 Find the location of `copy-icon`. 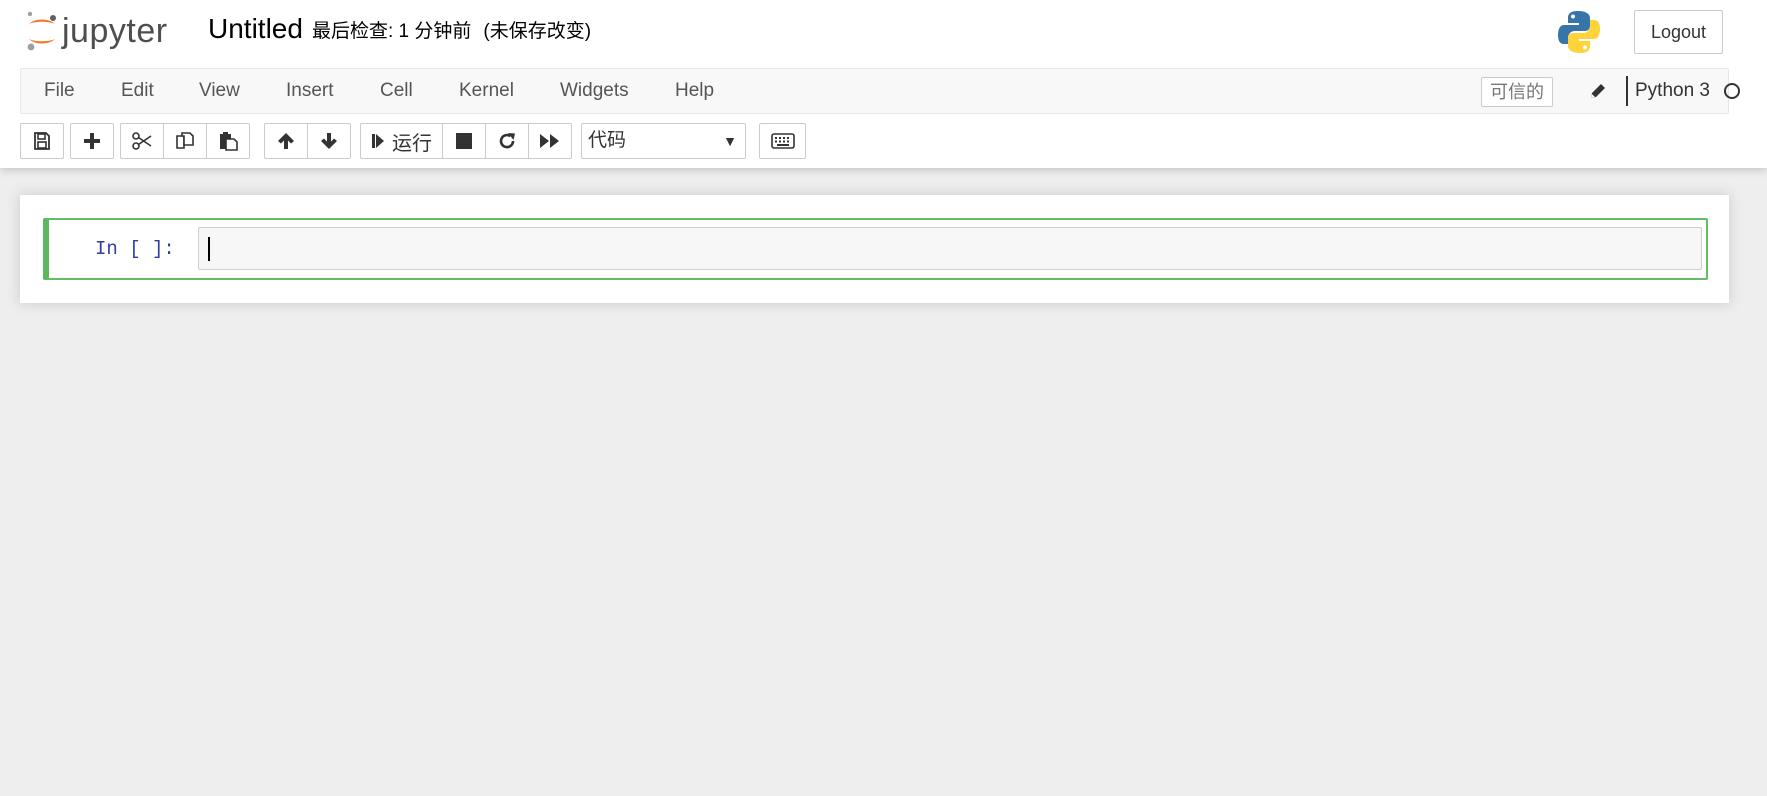

copy-icon is located at coordinates (185, 140).